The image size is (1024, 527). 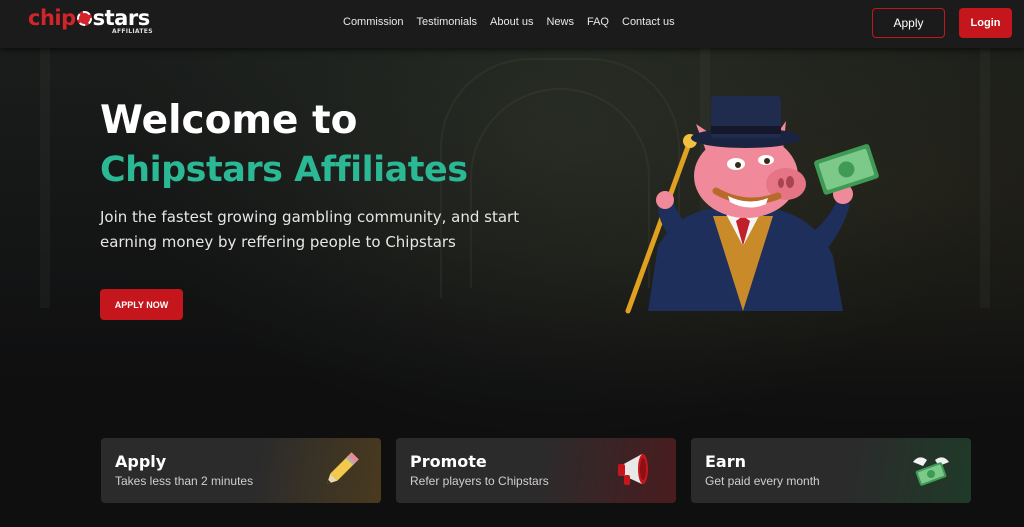 I want to click on pencil-icon, so click(x=342, y=468).